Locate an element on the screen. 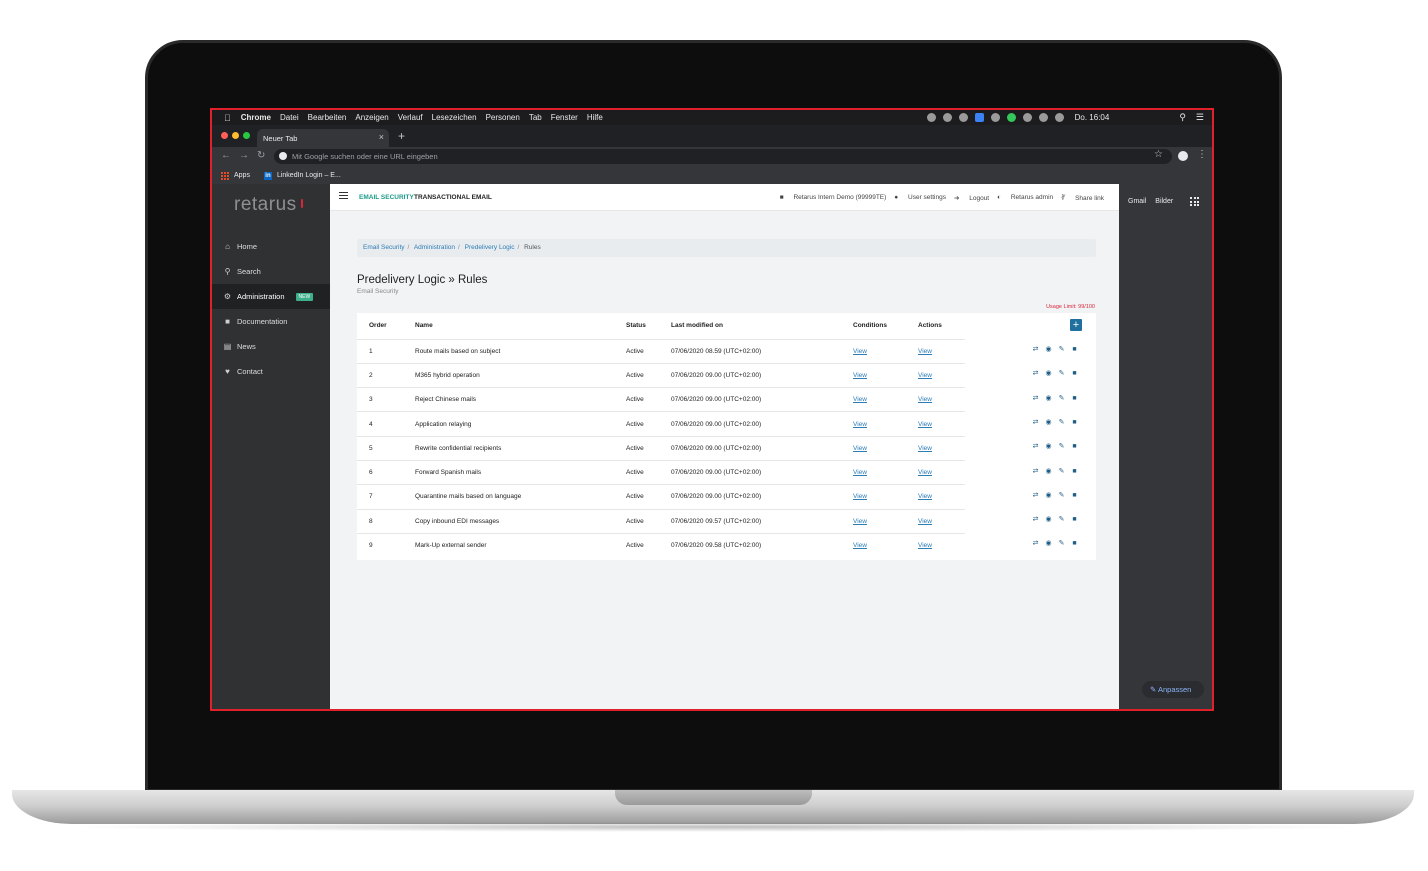  control-center-icon: ☰ is located at coordinates (1200, 117).